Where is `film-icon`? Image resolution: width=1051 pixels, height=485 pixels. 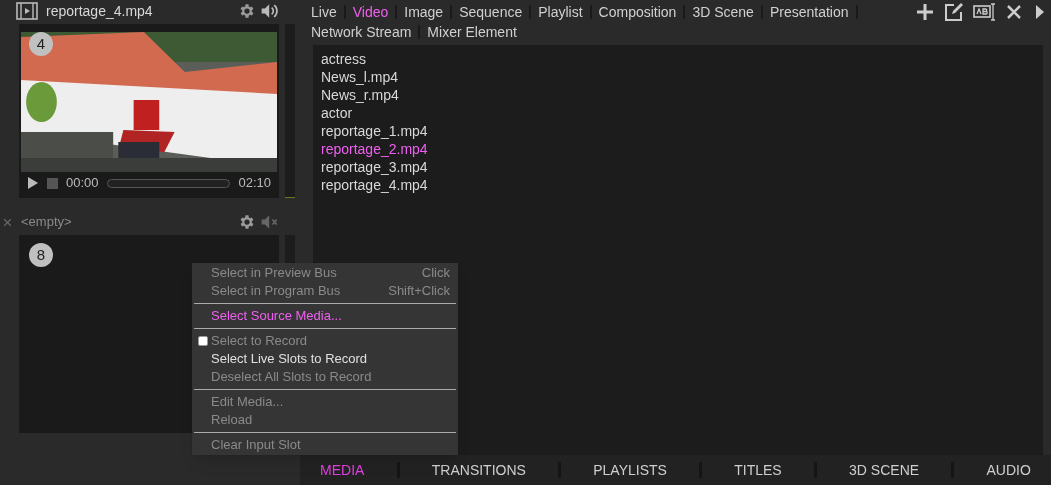 film-icon is located at coordinates (27, 11).